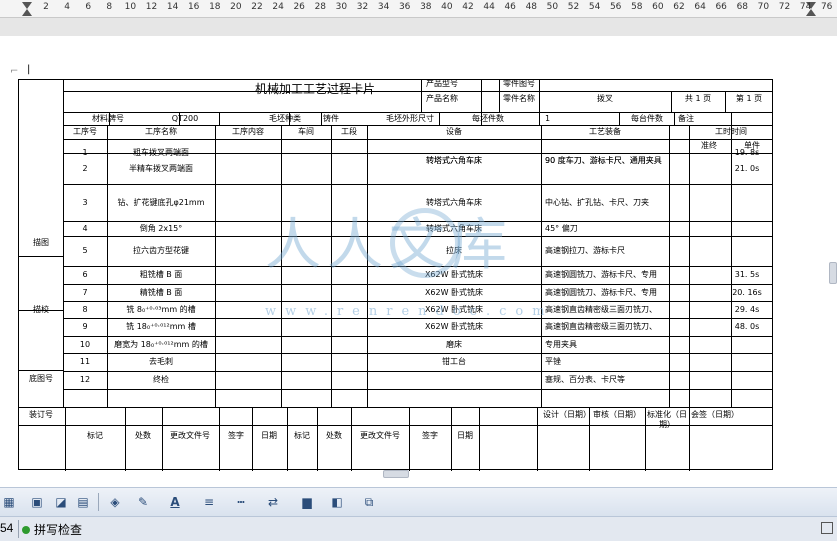 Image resolution: width=837 pixels, height=541 pixels. Describe the element at coordinates (299, 7) in the screenshot. I see `ruler-tick-label: 26` at that location.